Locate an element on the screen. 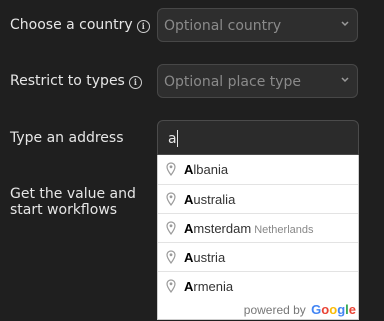 The width and height of the screenshot is (384, 321). workflow-label-line2: start workflows is located at coordinates (64, 210).